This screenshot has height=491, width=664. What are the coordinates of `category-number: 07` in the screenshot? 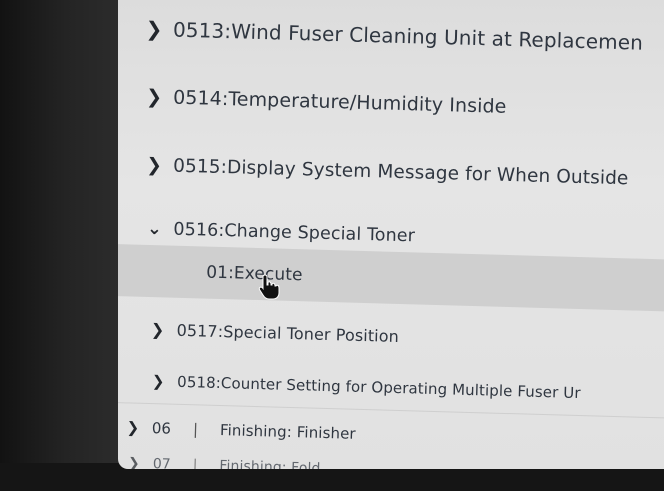 It's located at (161, 462).